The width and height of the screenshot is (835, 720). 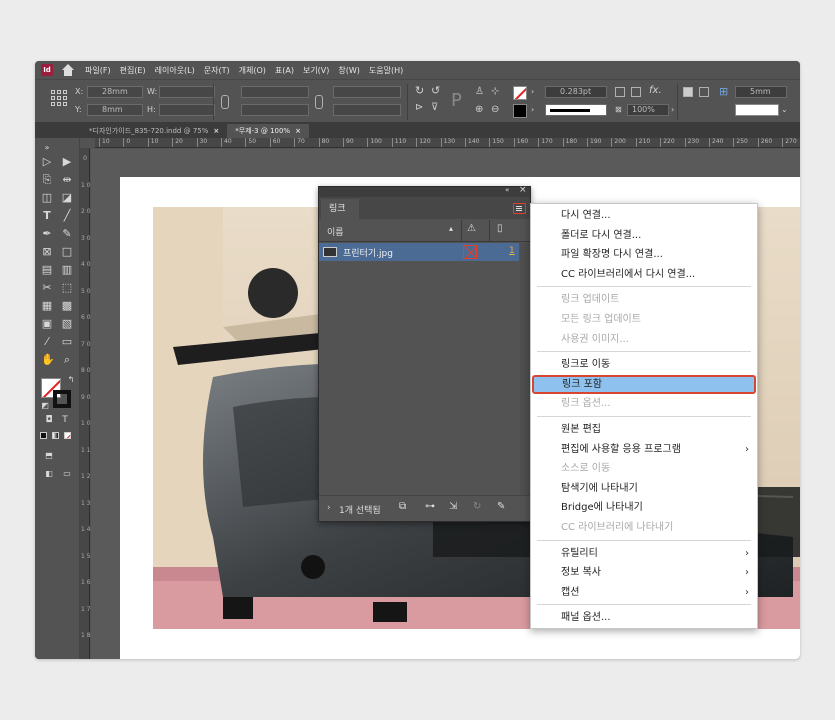 What do you see at coordinates (520, 93) in the screenshot?
I see `fill-none-swatch` at bounding box center [520, 93].